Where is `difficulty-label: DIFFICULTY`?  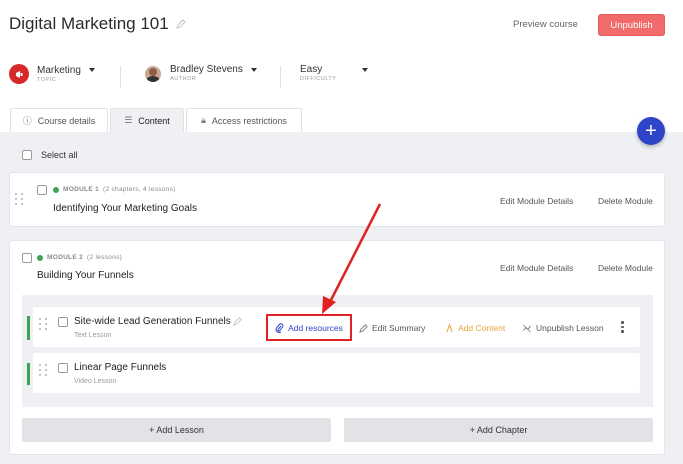 difficulty-label: DIFFICULTY is located at coordinates (318, 79).